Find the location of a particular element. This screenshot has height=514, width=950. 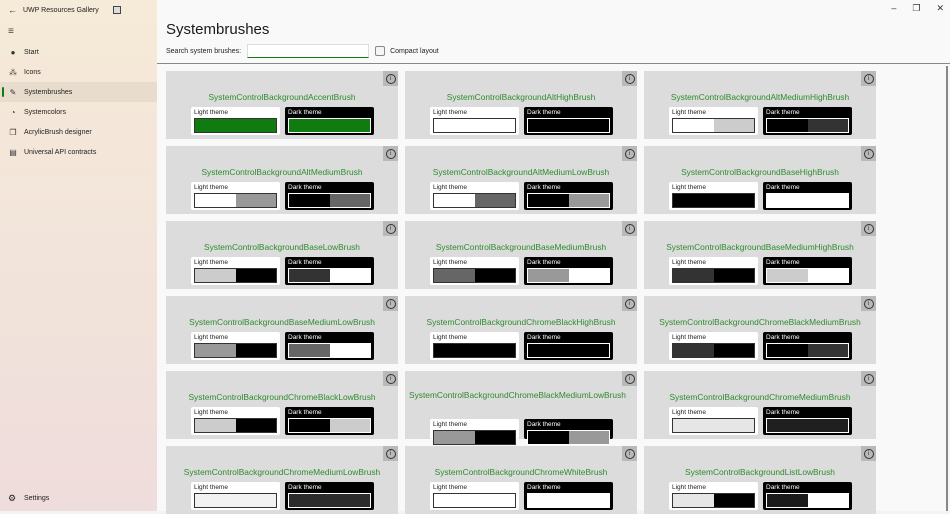

sidebar-item-label: Universal API contracts is located at coordinates (60, 152).